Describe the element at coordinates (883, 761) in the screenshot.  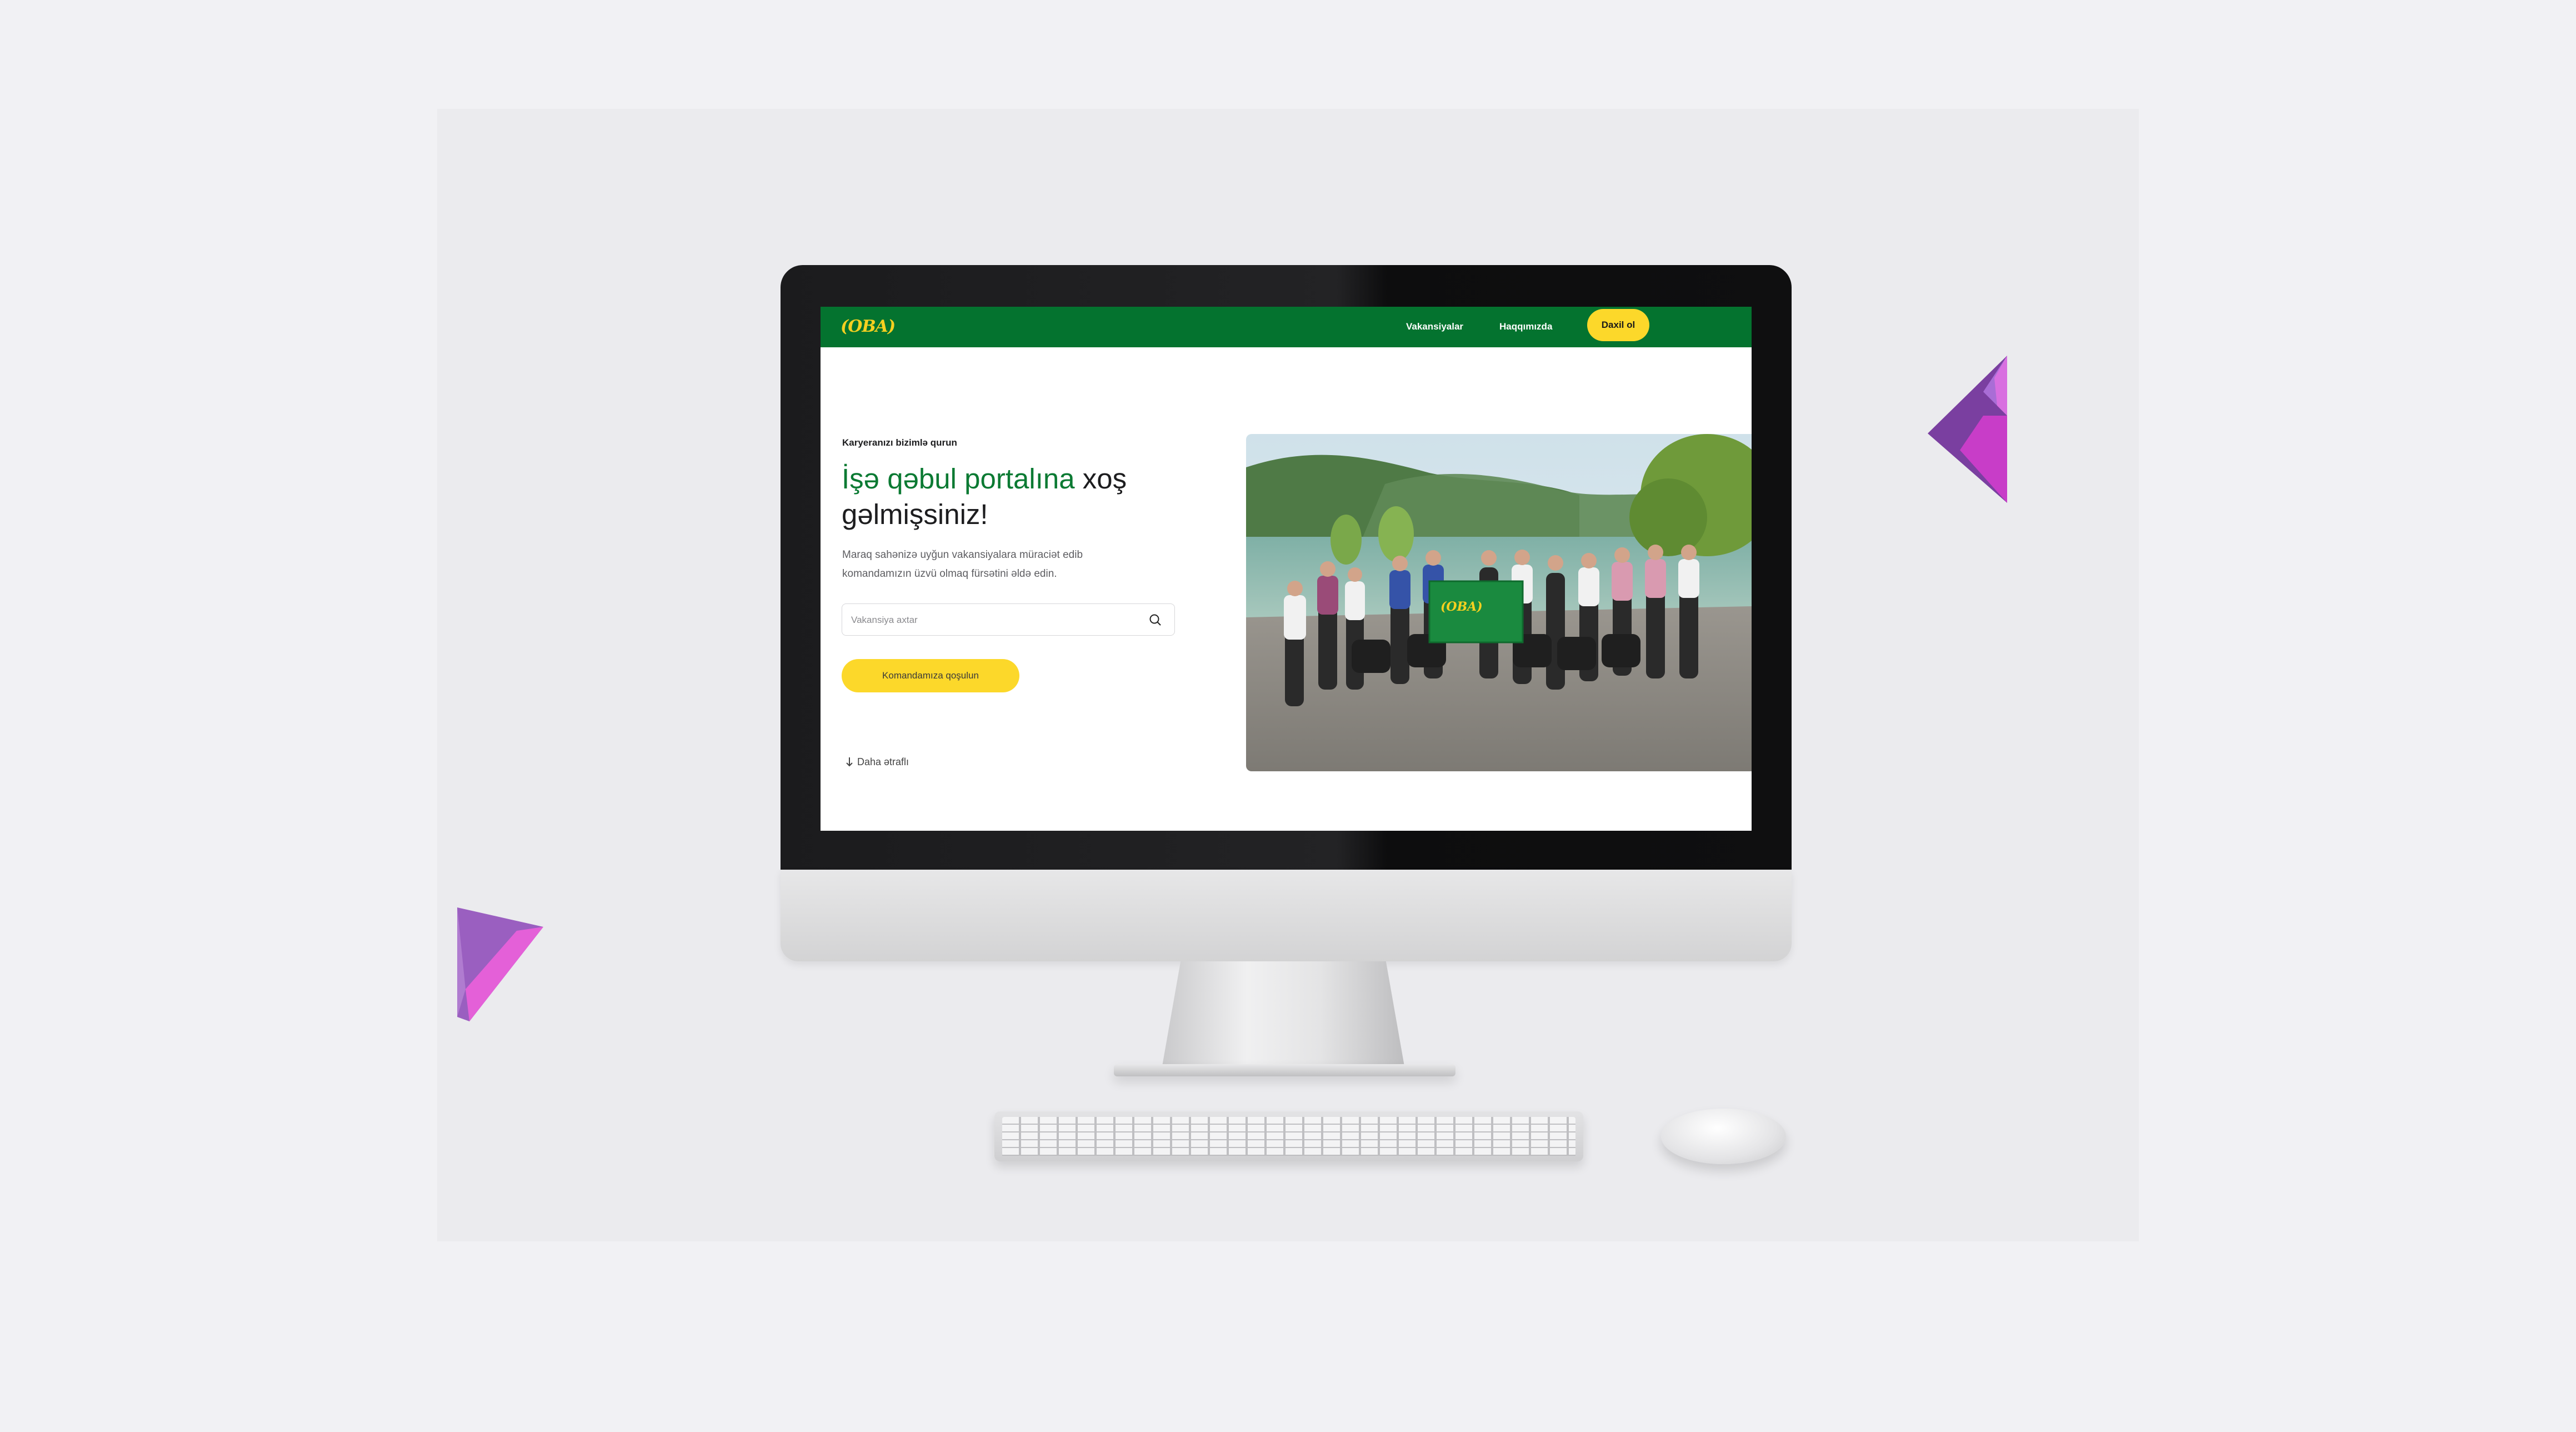
I see `more-info-label: Daha ətraflı` at that location.